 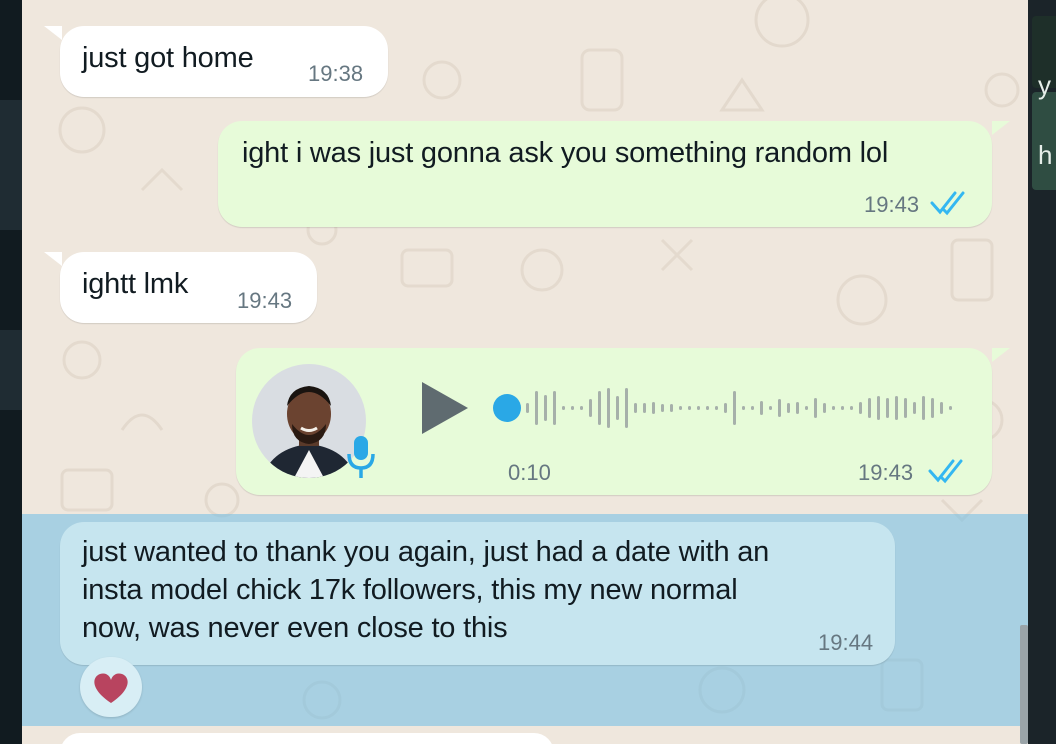 What do you see at coordinates (295, 628) in the screenshot?
I see `message-line: now, was never even close to this` at bounding box center [295, 628].